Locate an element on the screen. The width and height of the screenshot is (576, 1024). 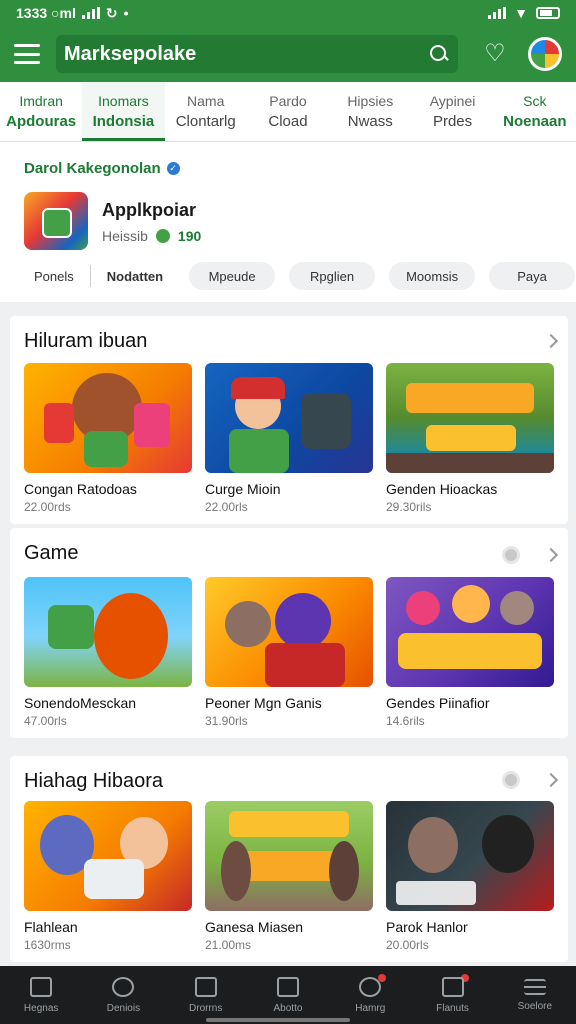
nav-item-soelore: Soelore is located at coordinates (535, 995).